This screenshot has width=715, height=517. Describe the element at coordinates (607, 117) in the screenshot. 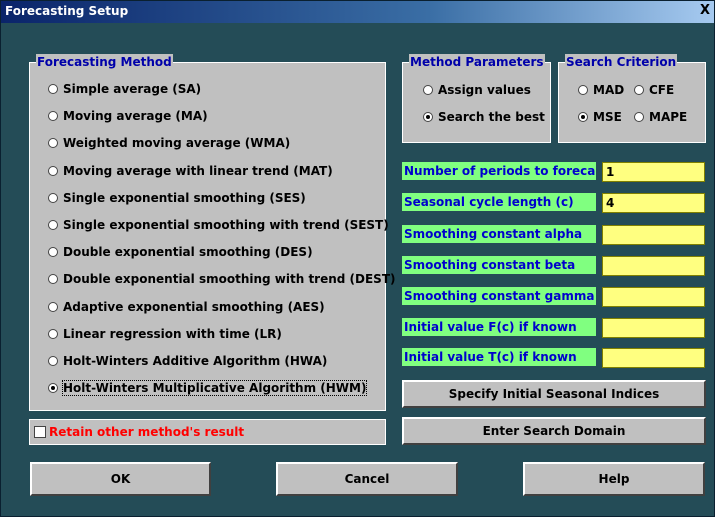

I see `radio-label: MSE` at that location.